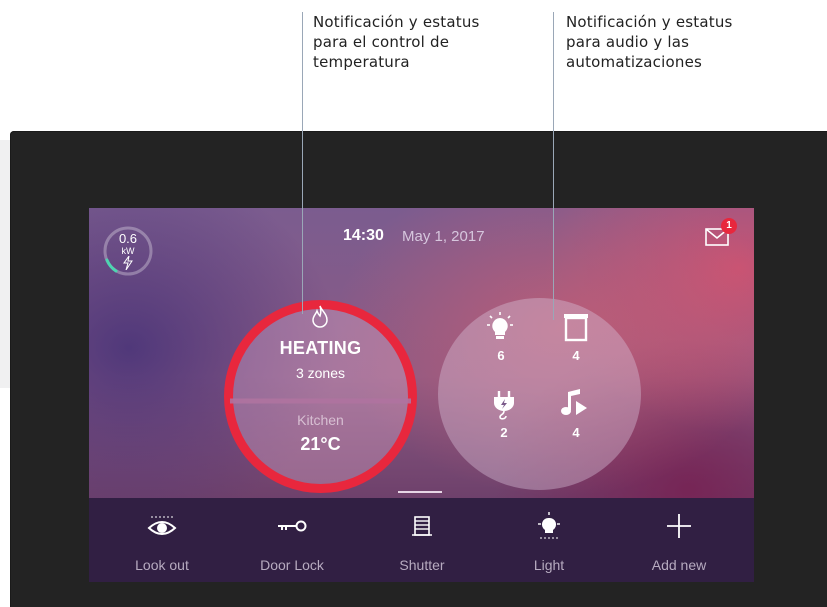 This screenshot has height=607, width=827. I want to click on nav-look-out: Look out, so click(162, 541).